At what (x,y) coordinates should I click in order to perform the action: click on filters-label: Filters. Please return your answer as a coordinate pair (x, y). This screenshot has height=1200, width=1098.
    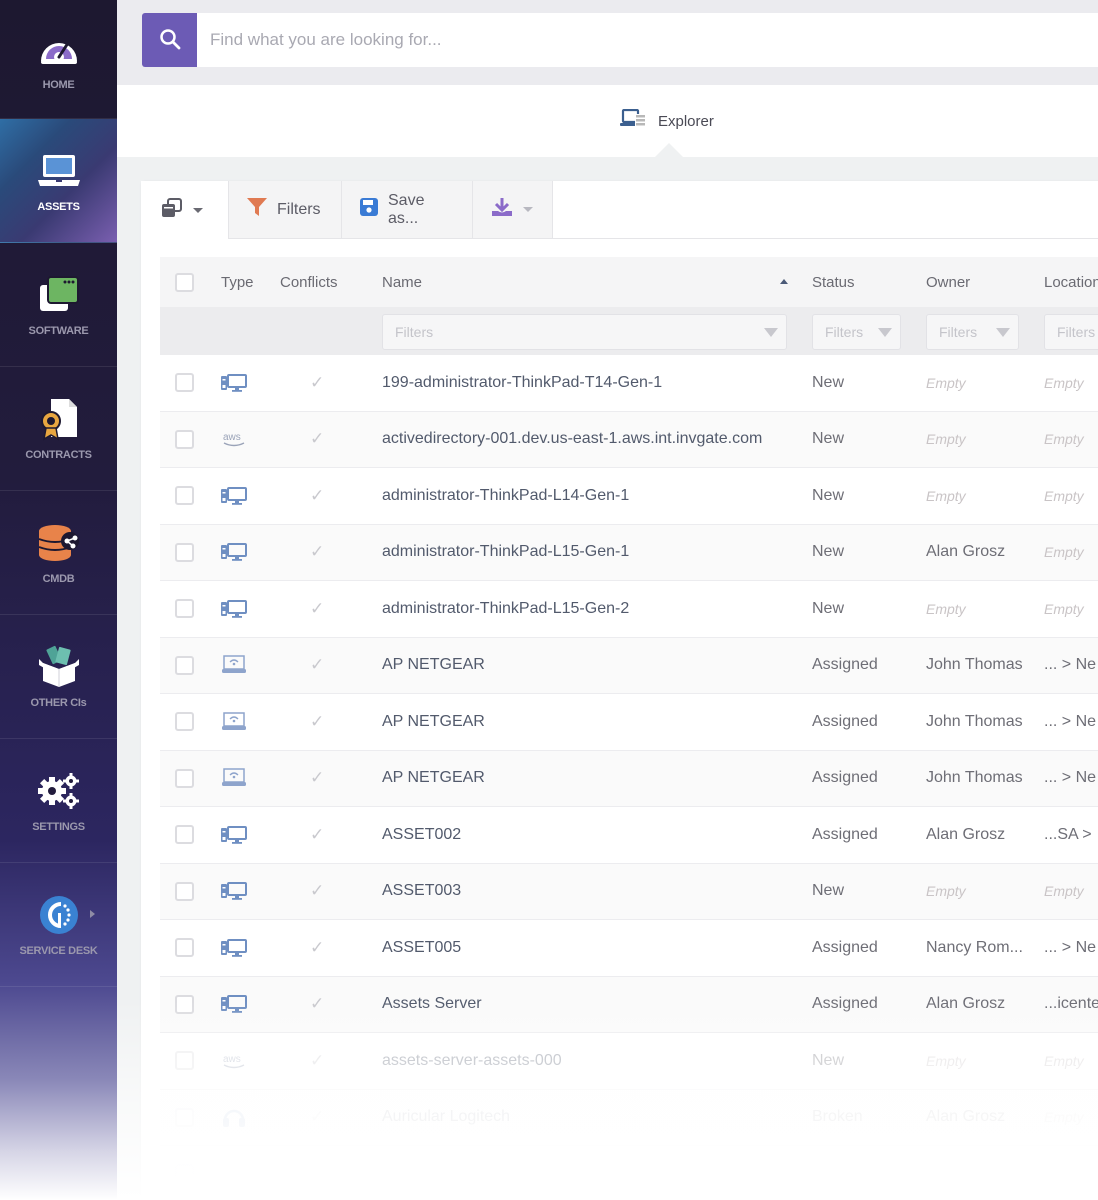
    Looking at the image, I should click on (299, 209).